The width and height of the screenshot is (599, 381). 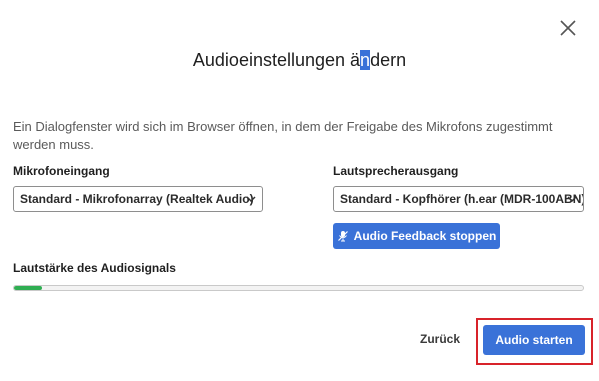 What do you see at coordinates (396, 171) in the screenshot?
I see `speaker-label: Lautsprecherausgang` at bounding box center [396, 171].